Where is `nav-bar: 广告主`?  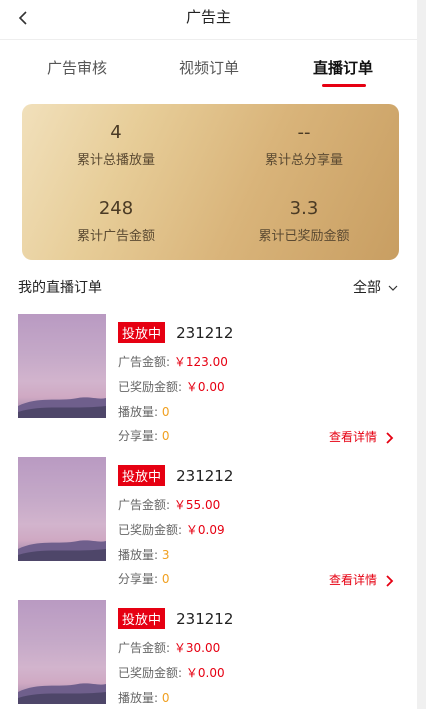
nav-bar: 广告主 is located at coordinates (208, 20).